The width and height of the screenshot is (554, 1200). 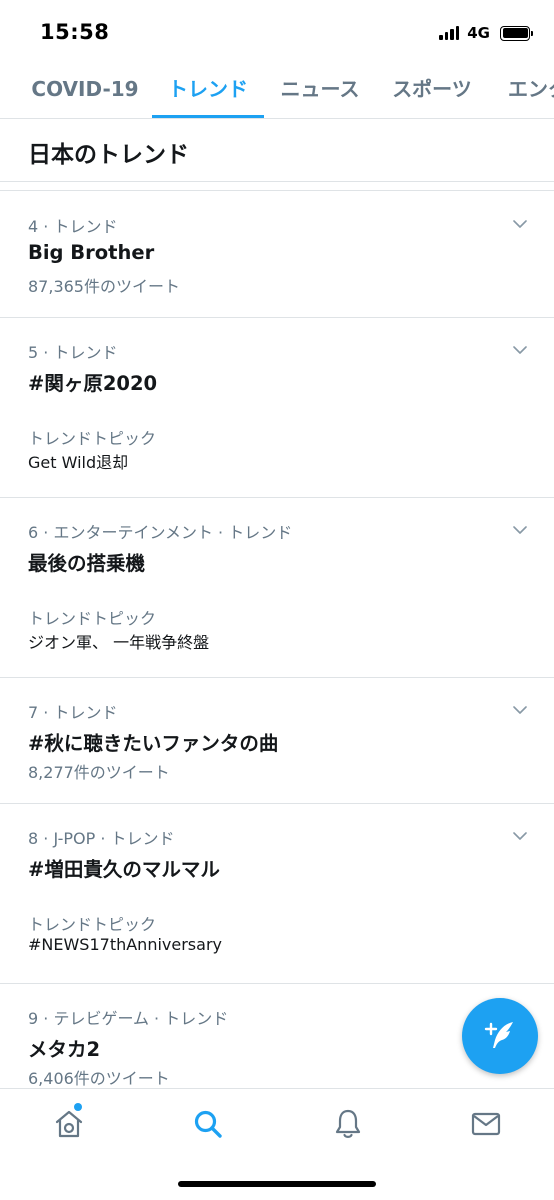 I want to click on search-icon, so click(x=208, y=1124).